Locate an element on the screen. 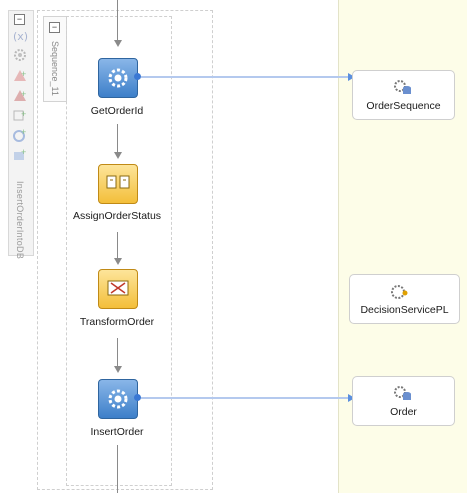  activity-transformorder is located at coordinates (118, 289).